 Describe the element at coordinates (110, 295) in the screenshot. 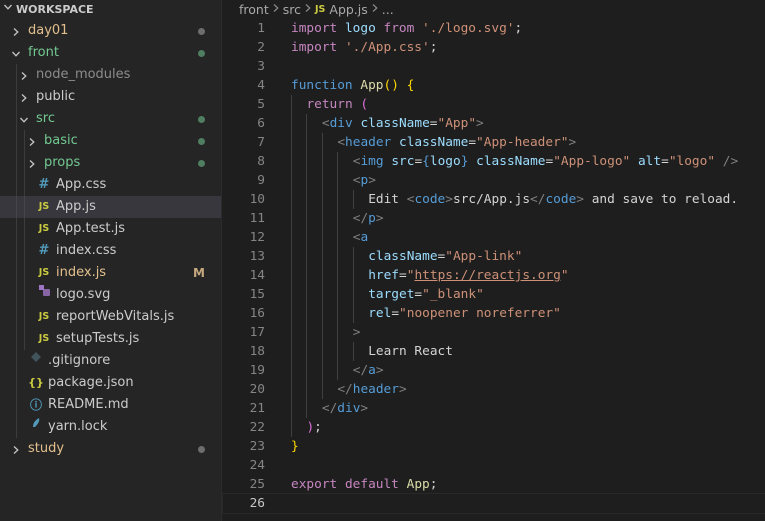

I see `tree-item-logo-svg: logo.svg` at that location.